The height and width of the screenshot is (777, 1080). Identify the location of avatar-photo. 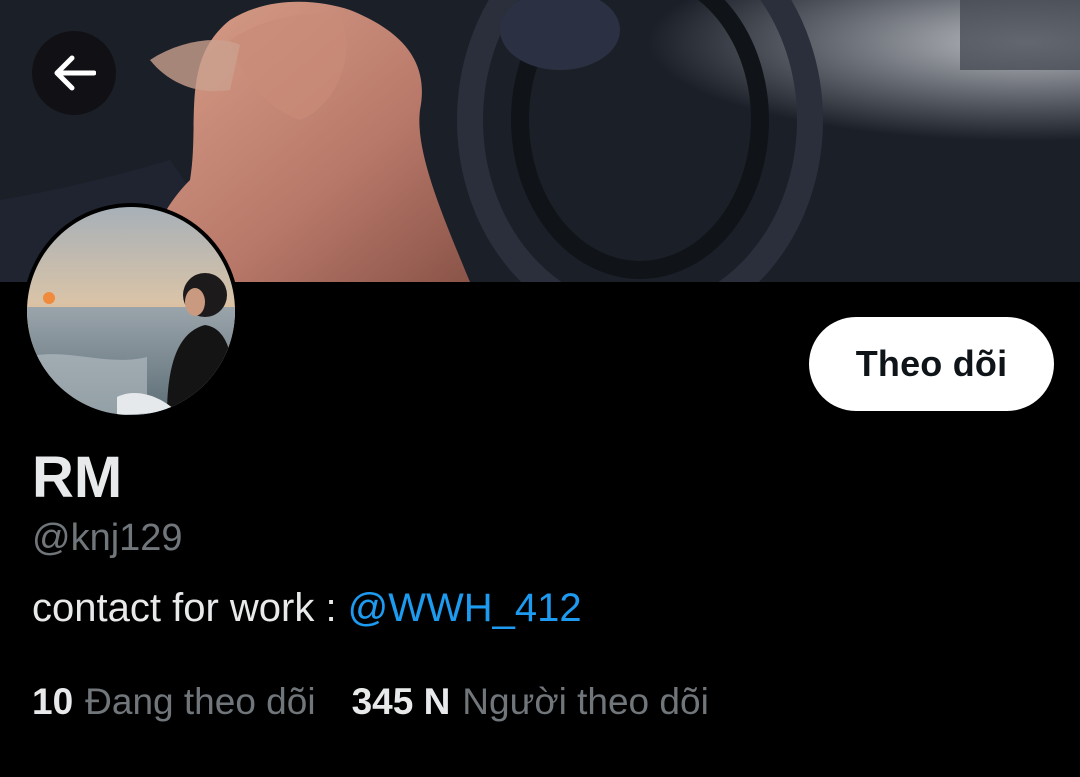
(131, 311).